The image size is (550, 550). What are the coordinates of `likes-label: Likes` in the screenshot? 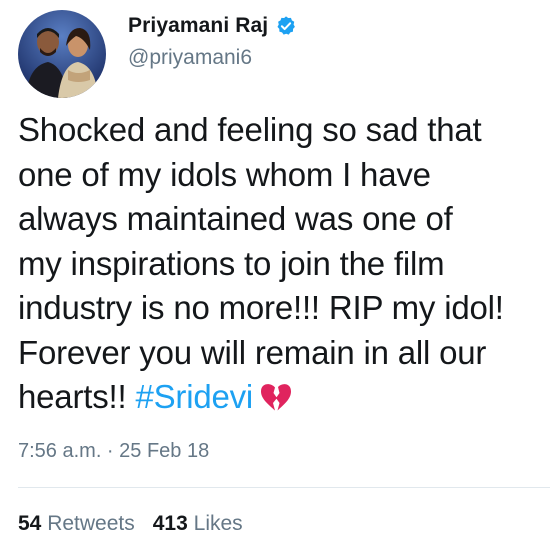 It's located at (218, 523).